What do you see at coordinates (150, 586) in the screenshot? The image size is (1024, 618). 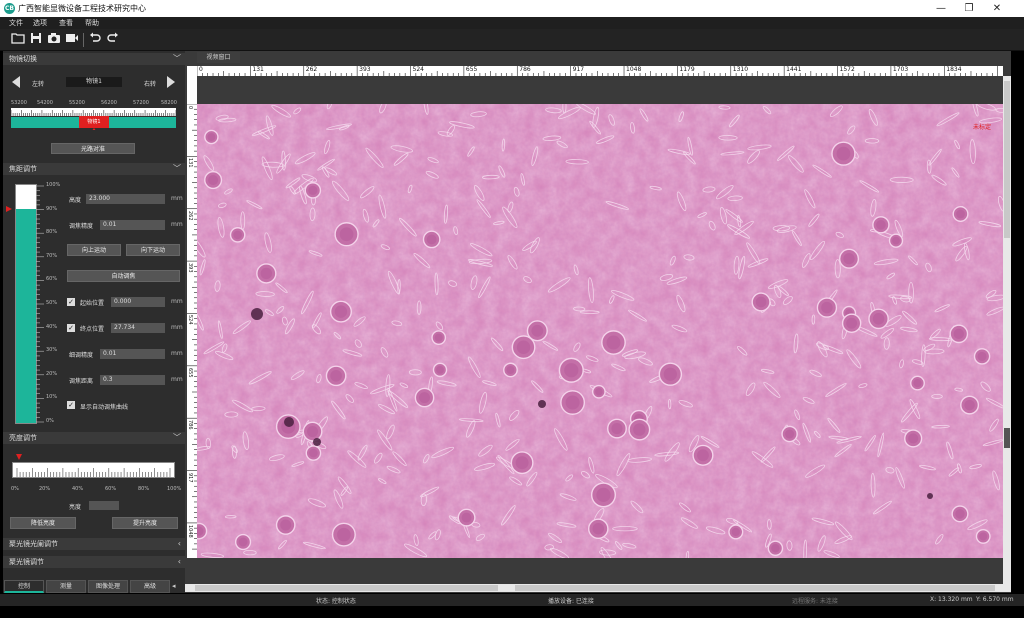 I see `tab-advanced: 高级` at bounding box center [150, 586].